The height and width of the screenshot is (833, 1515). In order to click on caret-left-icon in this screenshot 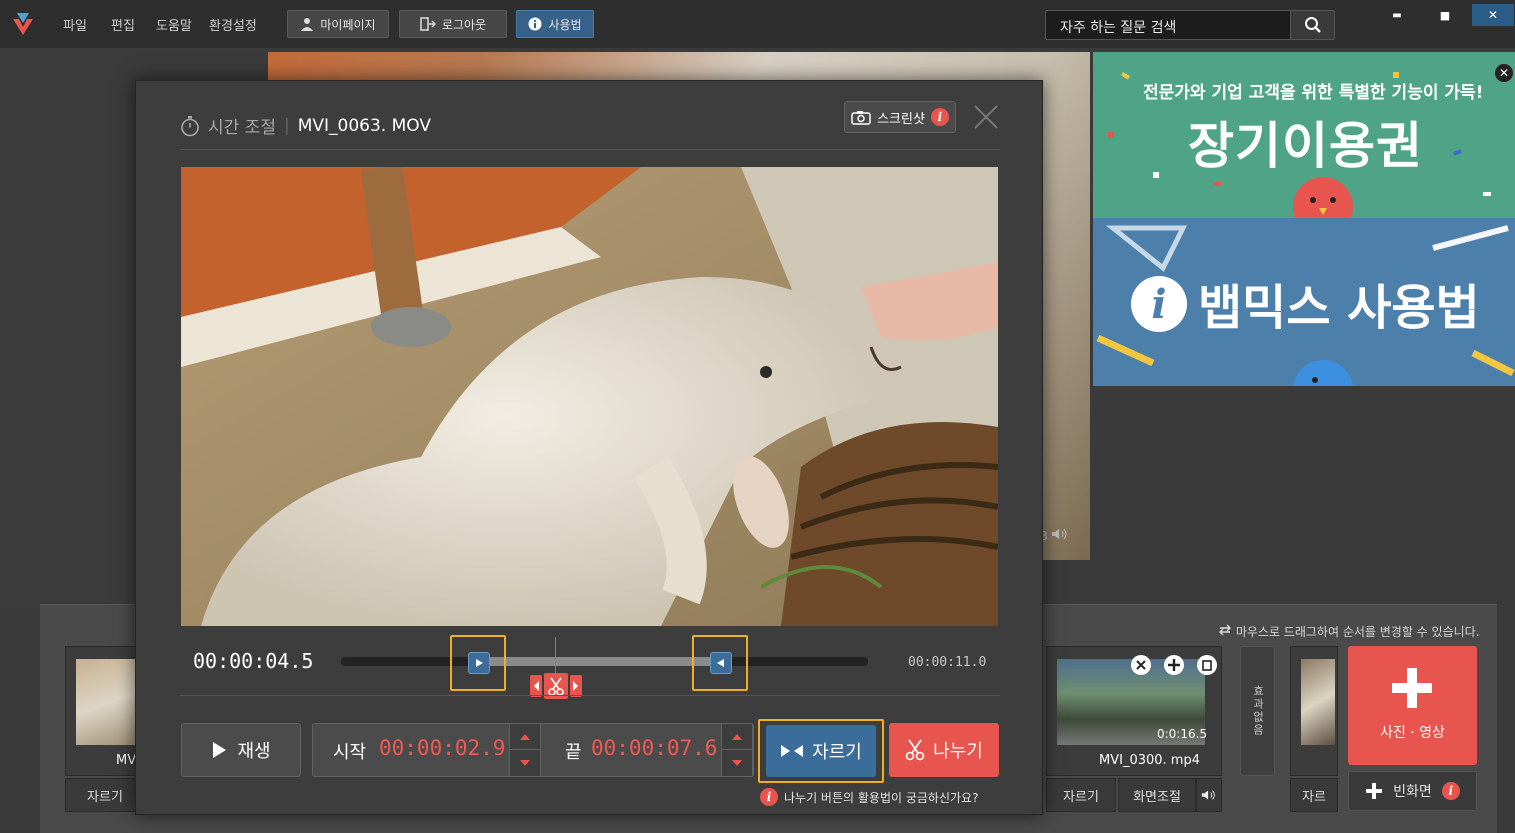, I will do `click(721, 663)`.